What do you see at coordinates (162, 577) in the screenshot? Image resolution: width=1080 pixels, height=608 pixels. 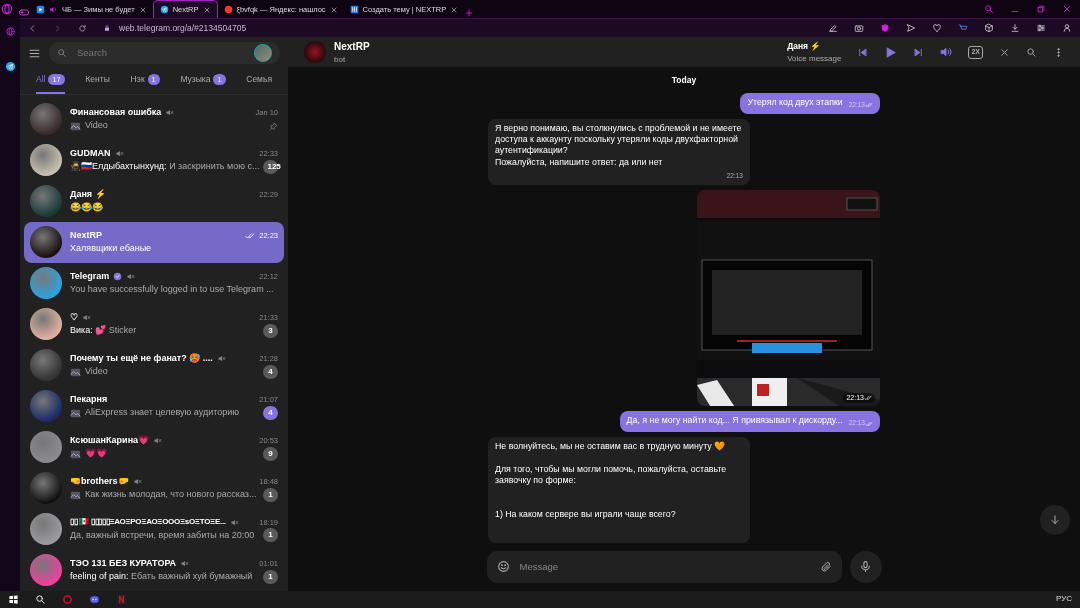 I see `chat-preview: feeling of pain: Ебать важный хуй бумажный` at bounding box center [162, 577].